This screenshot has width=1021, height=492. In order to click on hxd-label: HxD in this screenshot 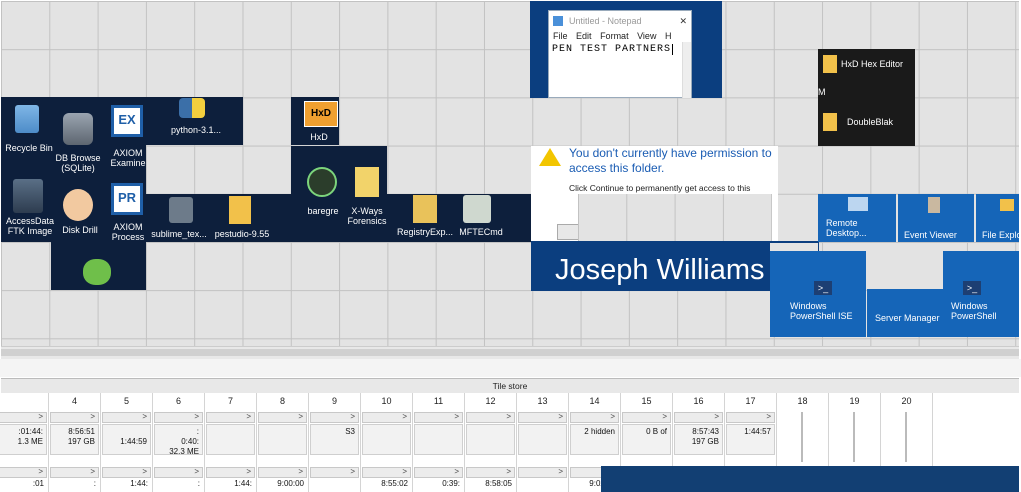, I will do `click(319, 137)`.